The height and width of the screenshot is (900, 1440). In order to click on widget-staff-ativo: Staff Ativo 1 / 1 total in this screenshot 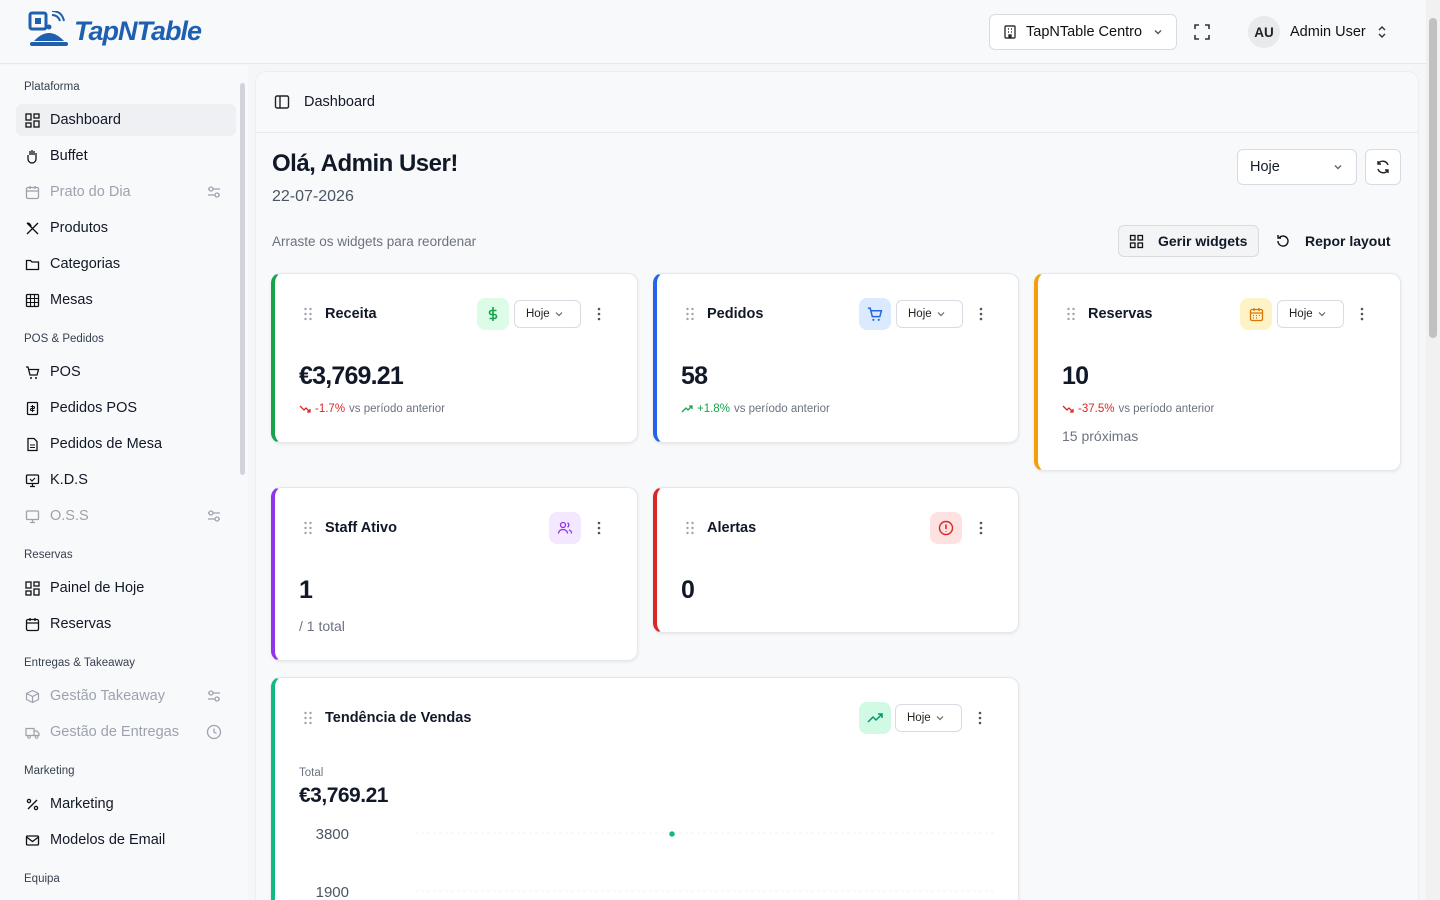, I will do `click(454, 574)`.